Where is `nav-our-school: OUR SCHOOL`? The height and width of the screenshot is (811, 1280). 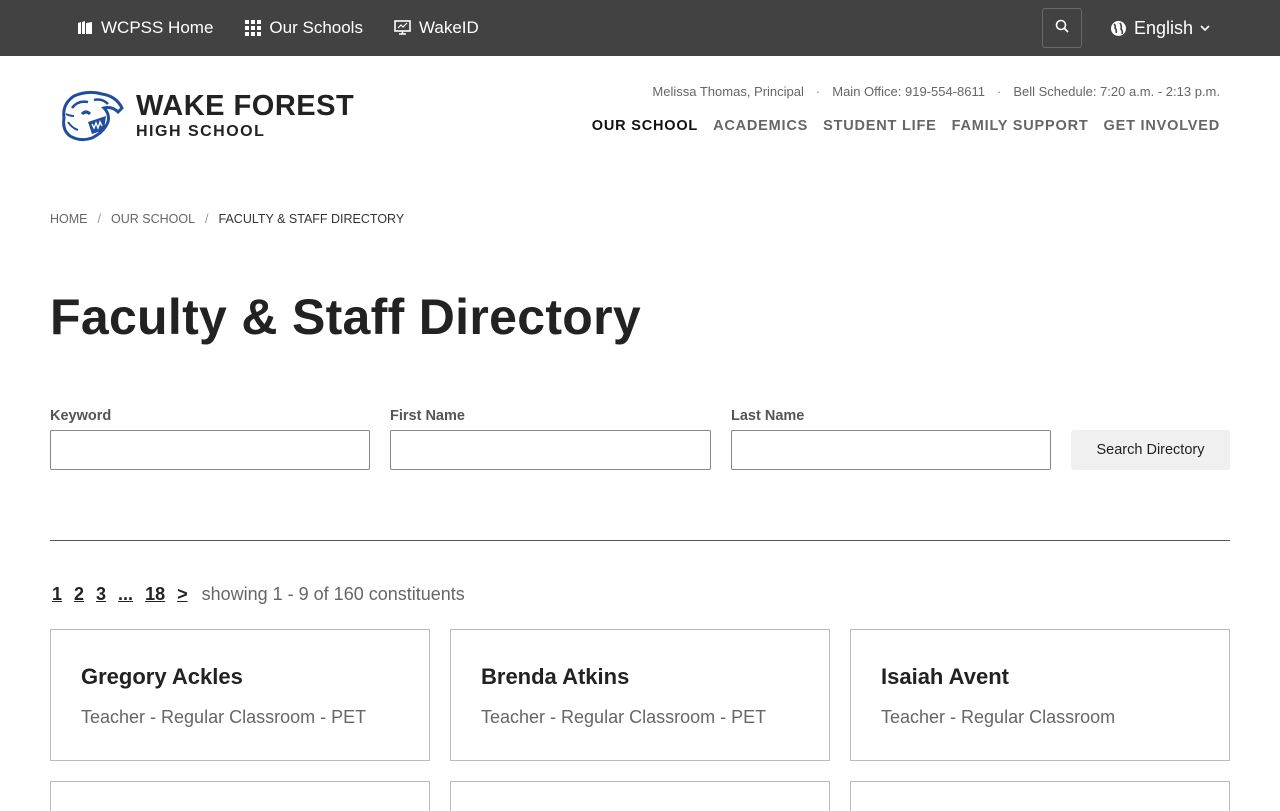 nav-our-school: OUR SCHOOL is located at coordinates (645, 126).